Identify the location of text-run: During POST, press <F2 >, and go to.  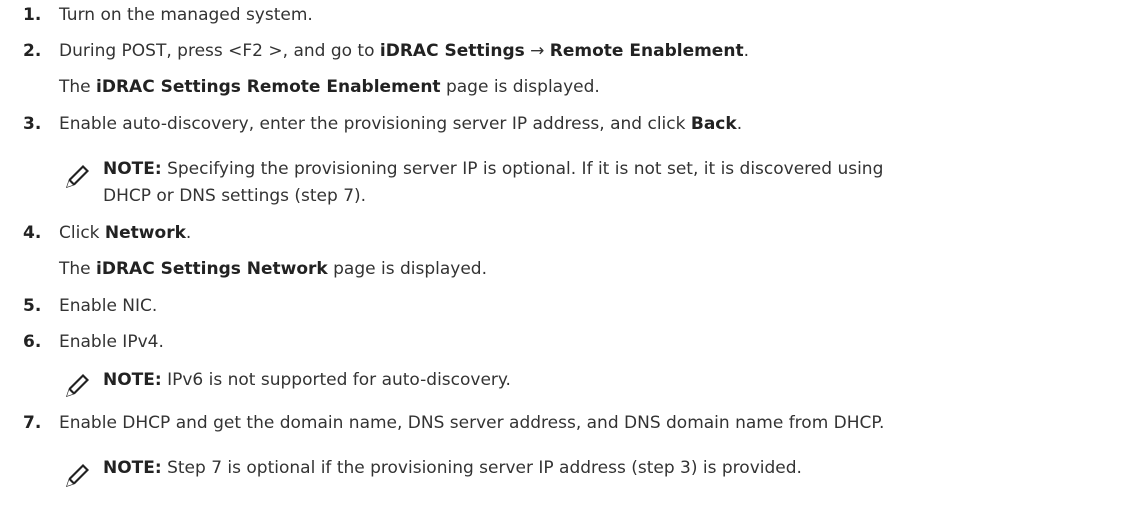
(219, 51).